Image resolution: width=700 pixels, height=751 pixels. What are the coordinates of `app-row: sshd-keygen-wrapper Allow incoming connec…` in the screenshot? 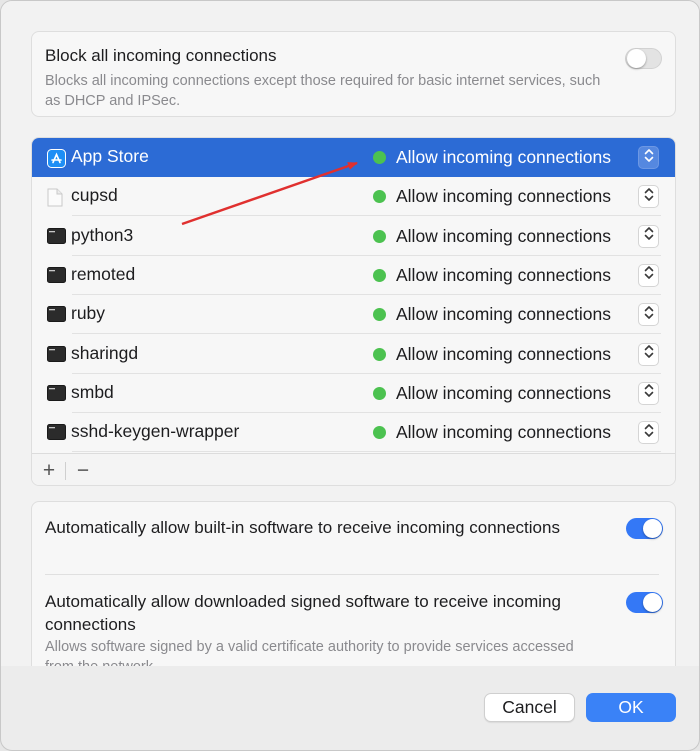 It's located at (353, 433).